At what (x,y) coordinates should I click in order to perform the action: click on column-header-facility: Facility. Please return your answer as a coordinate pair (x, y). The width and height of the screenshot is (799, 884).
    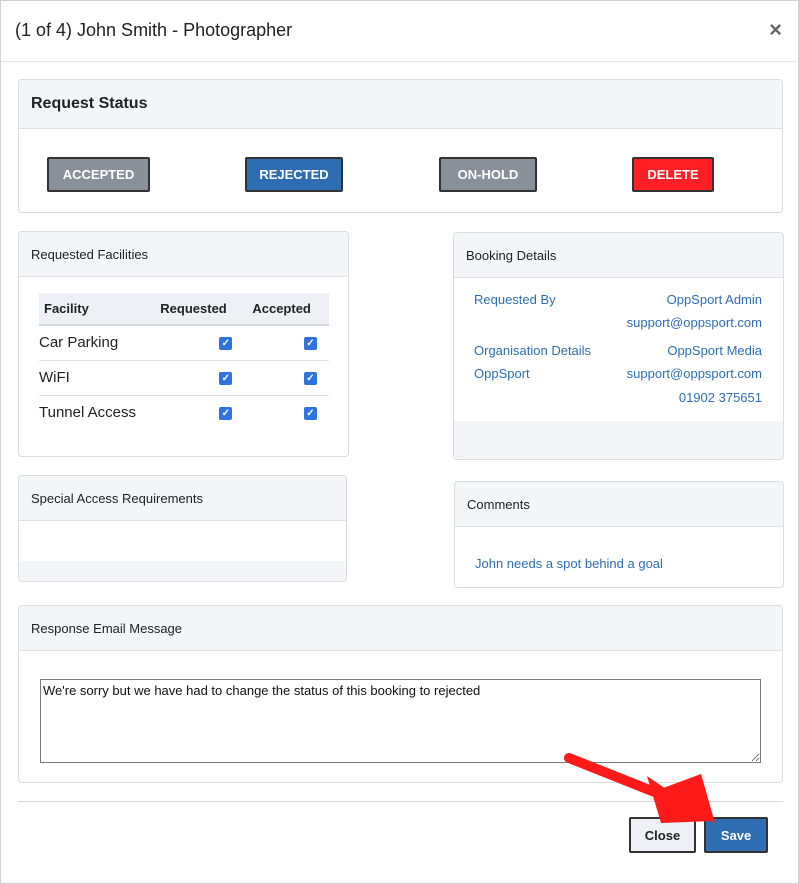
    Looking at the image, I should click on (97, 309).